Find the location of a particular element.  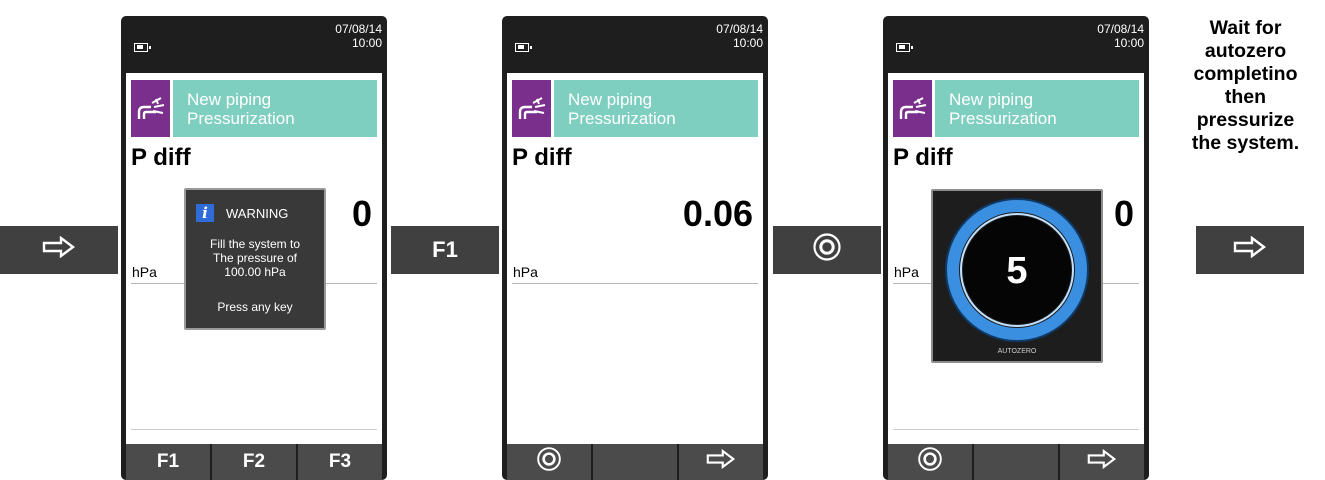

instruction-line: then is located at coordinates (1245, 97).